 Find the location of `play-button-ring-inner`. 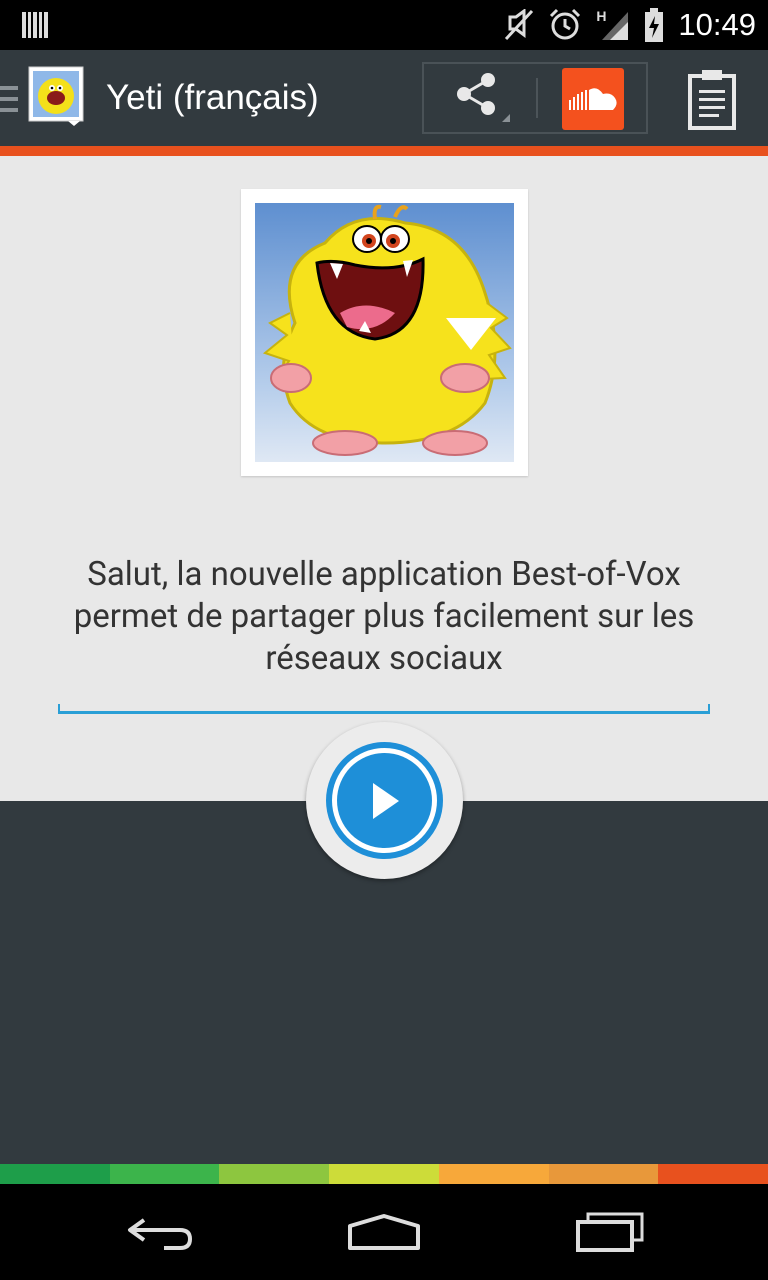

play-button-ring-inner is located at coordinates (384, 800).